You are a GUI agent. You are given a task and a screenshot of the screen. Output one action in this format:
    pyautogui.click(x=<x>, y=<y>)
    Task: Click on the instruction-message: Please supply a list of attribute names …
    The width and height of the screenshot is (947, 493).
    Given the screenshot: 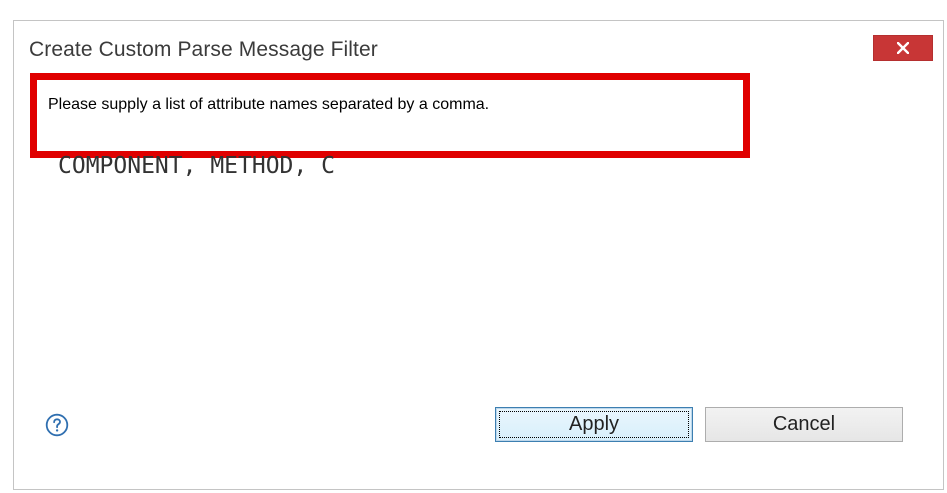 What is the action you would take?
    pyautogui.click(x=269, y=104)
    